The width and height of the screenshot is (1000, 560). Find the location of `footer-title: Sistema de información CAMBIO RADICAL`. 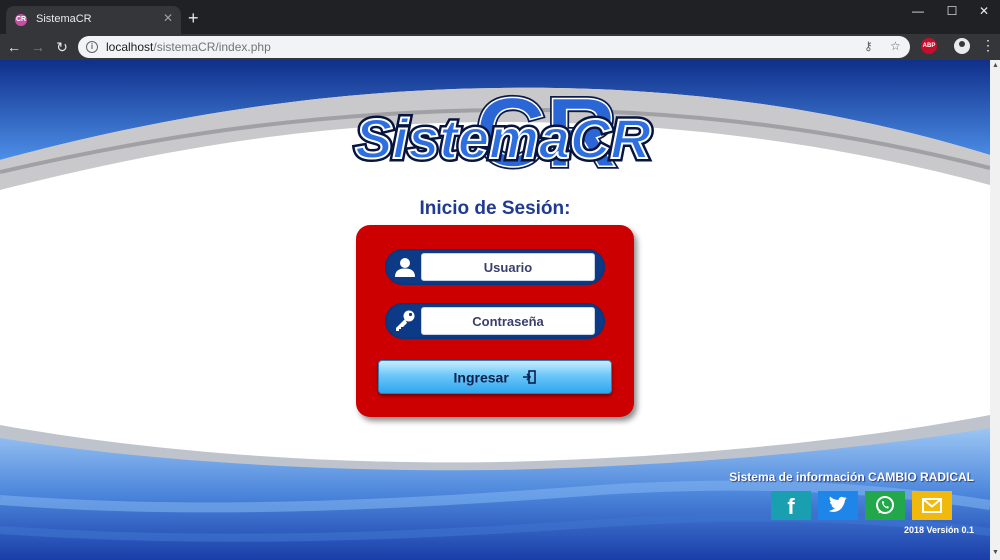

footer-title: Sistema de información CAMBIO RADICAL is located at coordinates (851, 477).